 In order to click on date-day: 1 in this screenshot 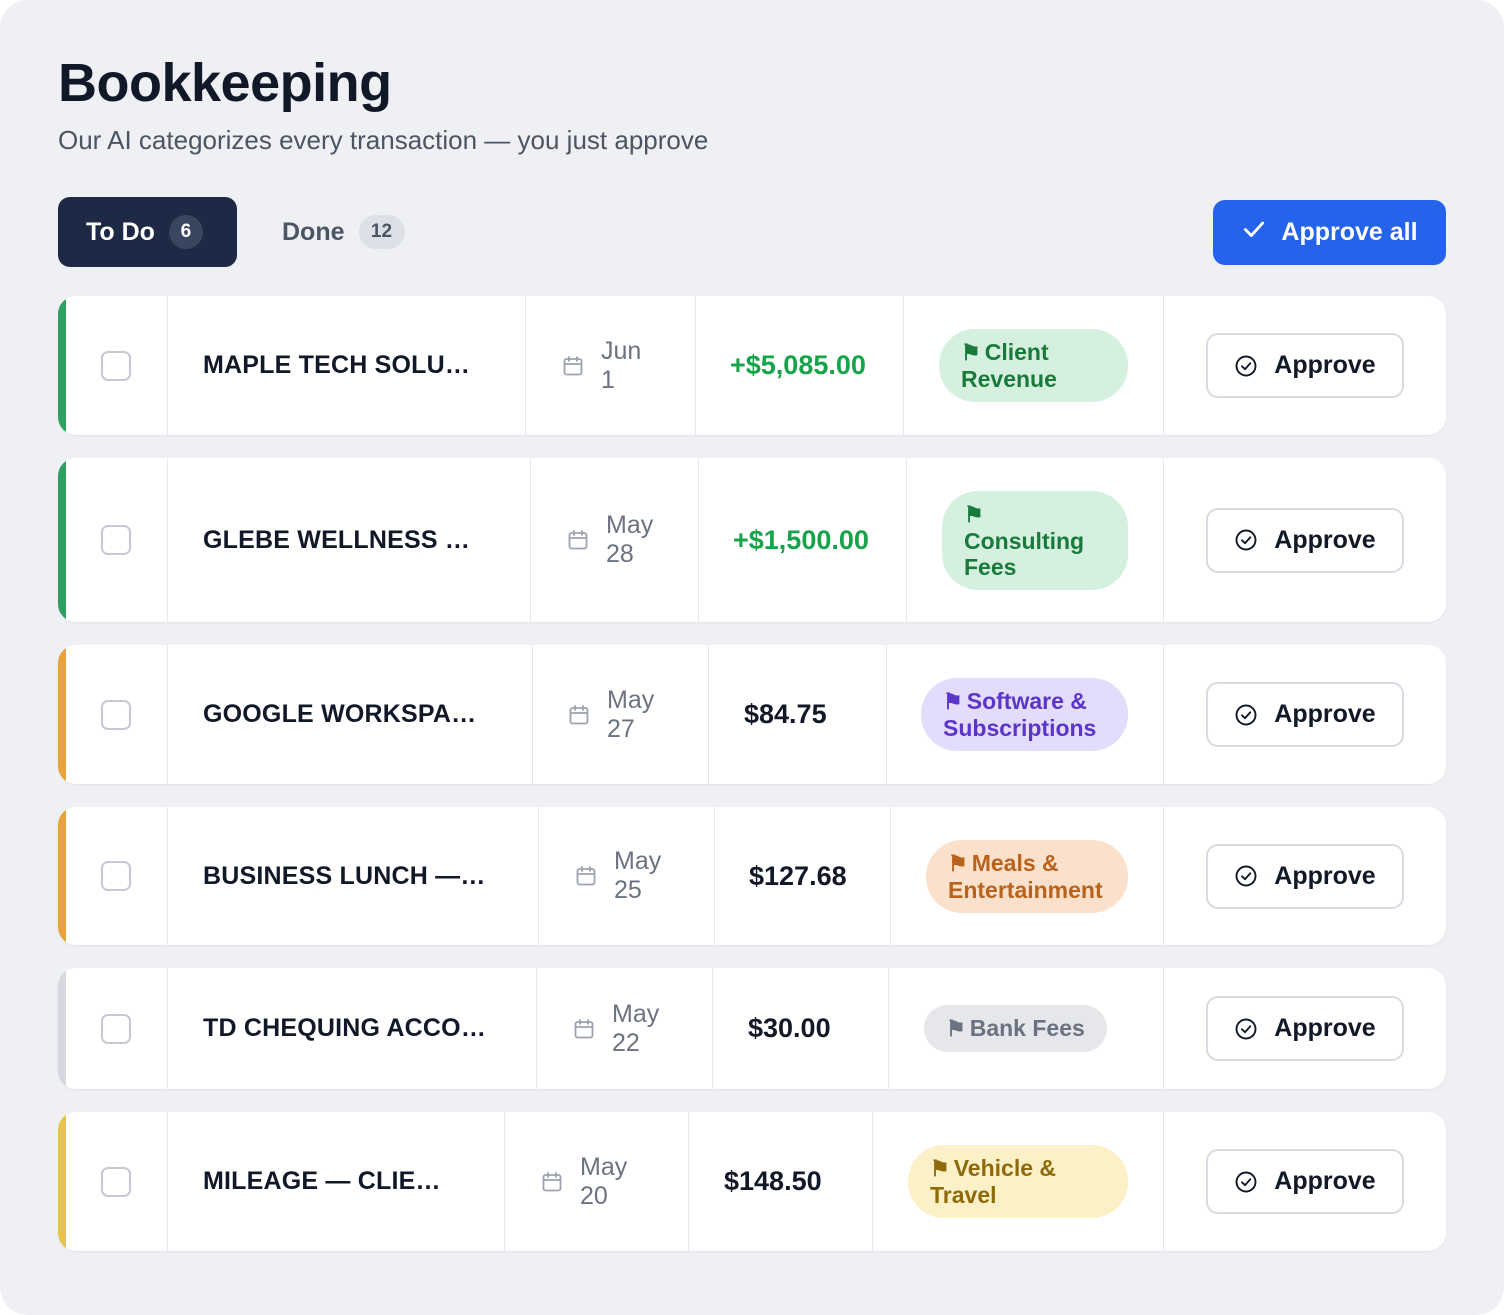, I will do `click(608, 379)`.